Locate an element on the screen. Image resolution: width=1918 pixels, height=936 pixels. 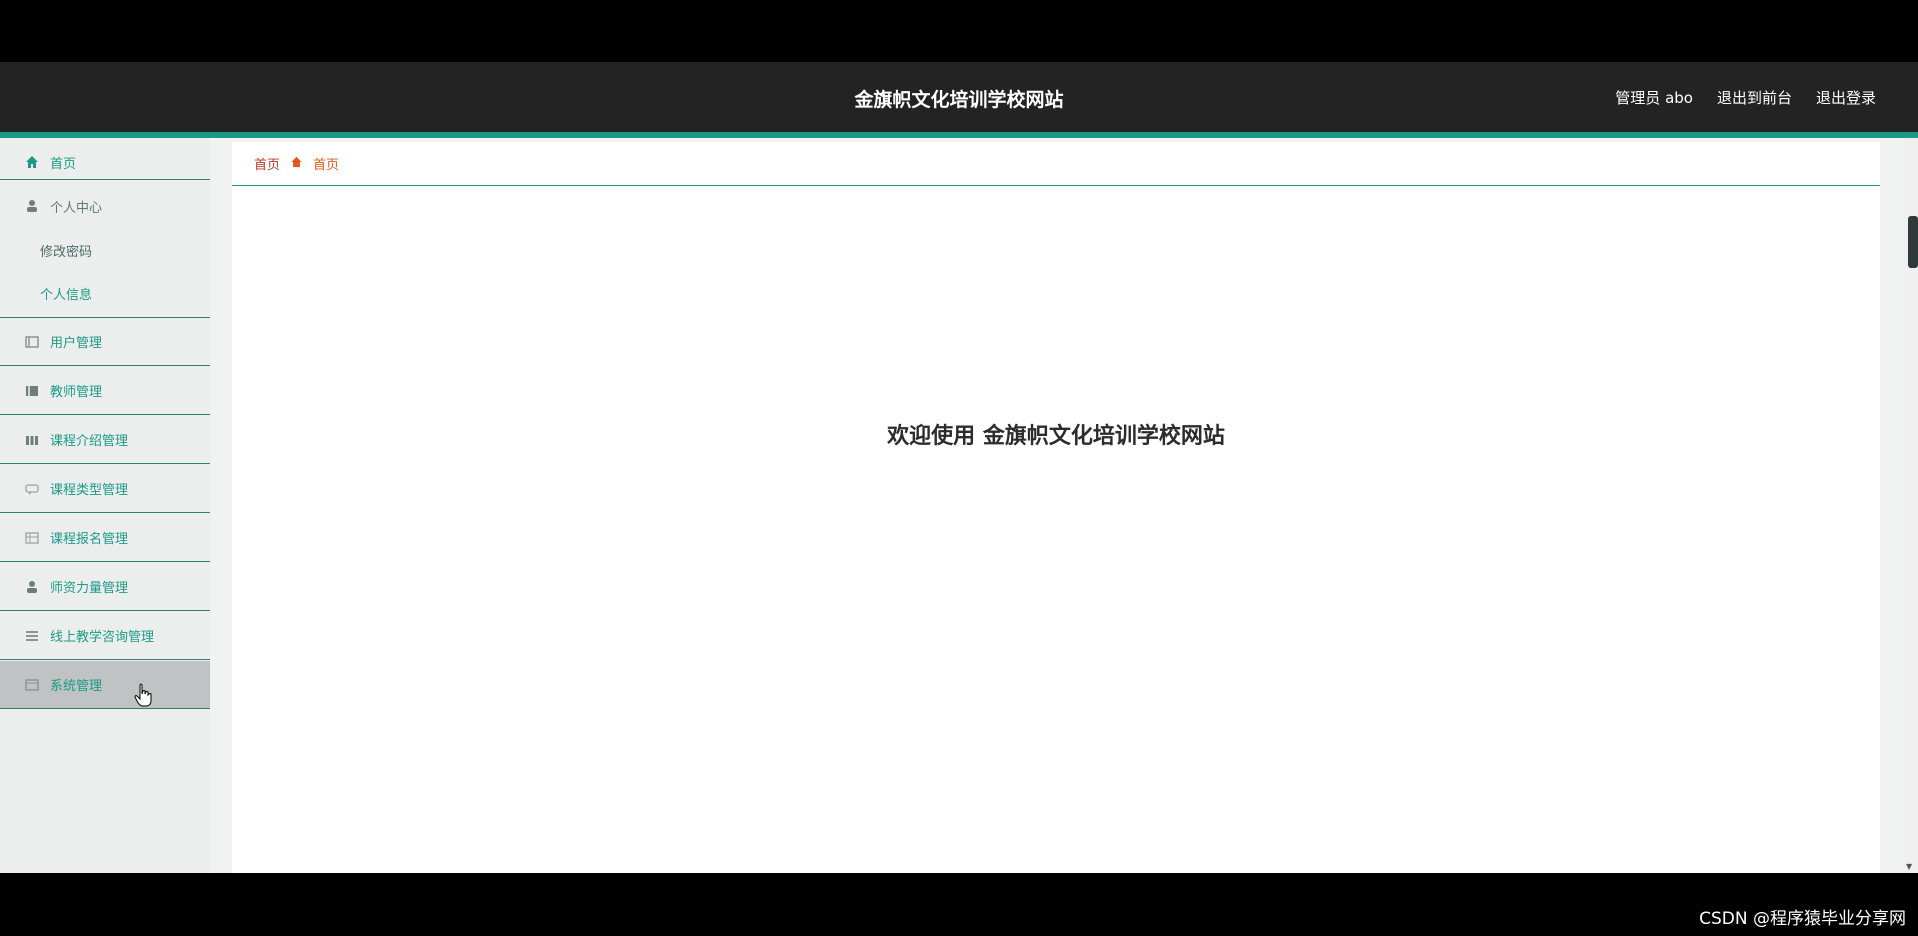
sidebar-item-label: 教师管理 is located at coordinates (76, 392).